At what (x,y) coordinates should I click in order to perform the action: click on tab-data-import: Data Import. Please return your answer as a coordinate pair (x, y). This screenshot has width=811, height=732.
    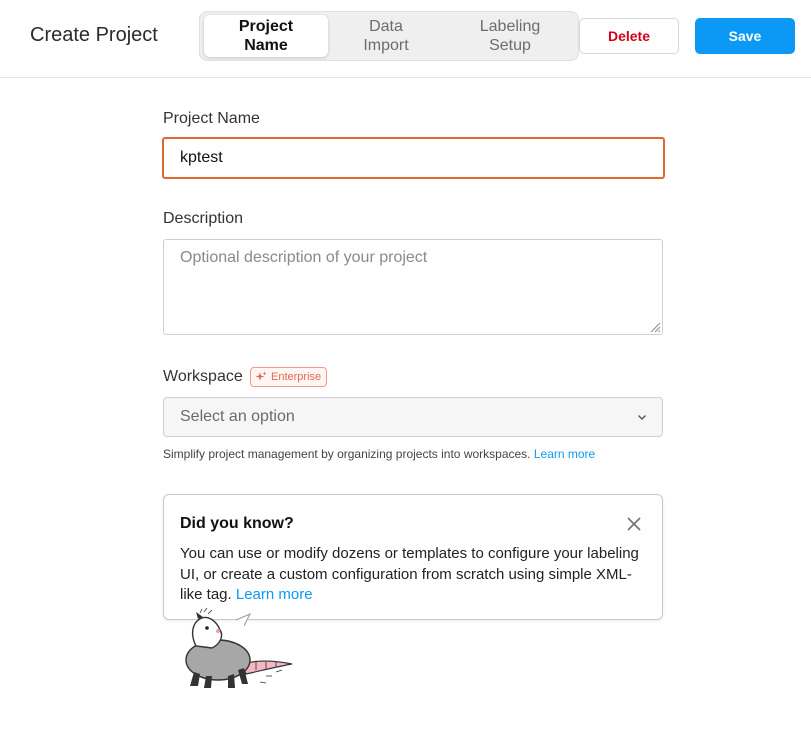
    Looking at the image, I should click on (386, 36).